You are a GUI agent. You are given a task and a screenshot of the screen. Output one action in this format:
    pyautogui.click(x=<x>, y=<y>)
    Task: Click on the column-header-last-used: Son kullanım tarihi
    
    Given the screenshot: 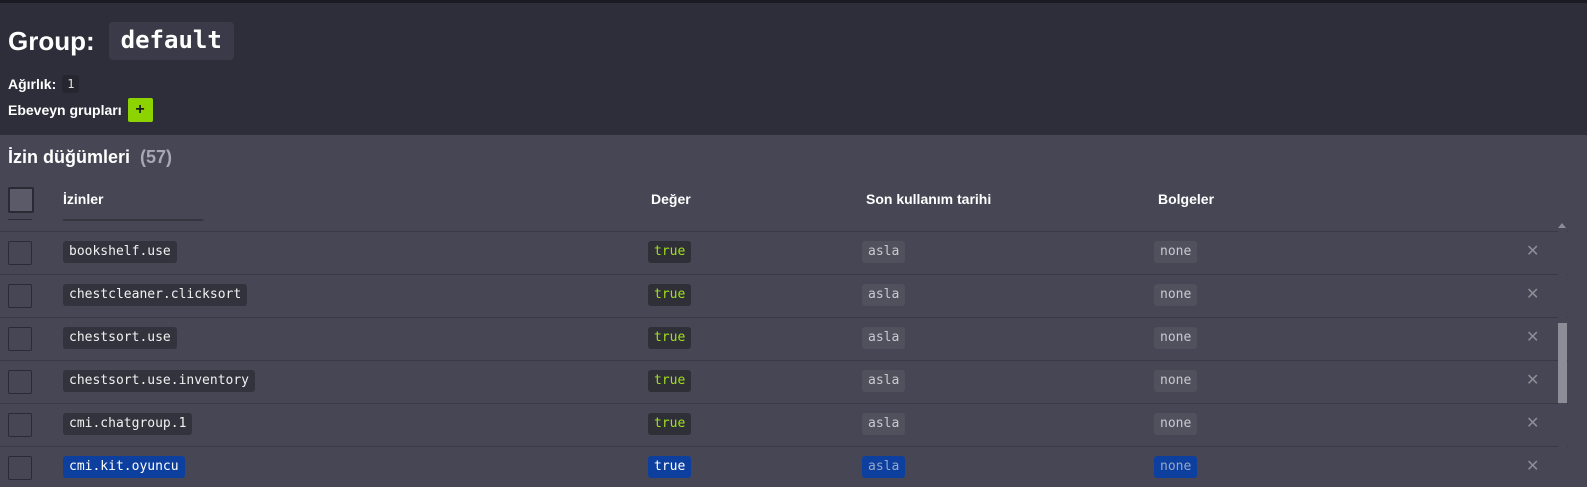 What is the action you would take?
    pyautogui.click(x=928, y=199)
    